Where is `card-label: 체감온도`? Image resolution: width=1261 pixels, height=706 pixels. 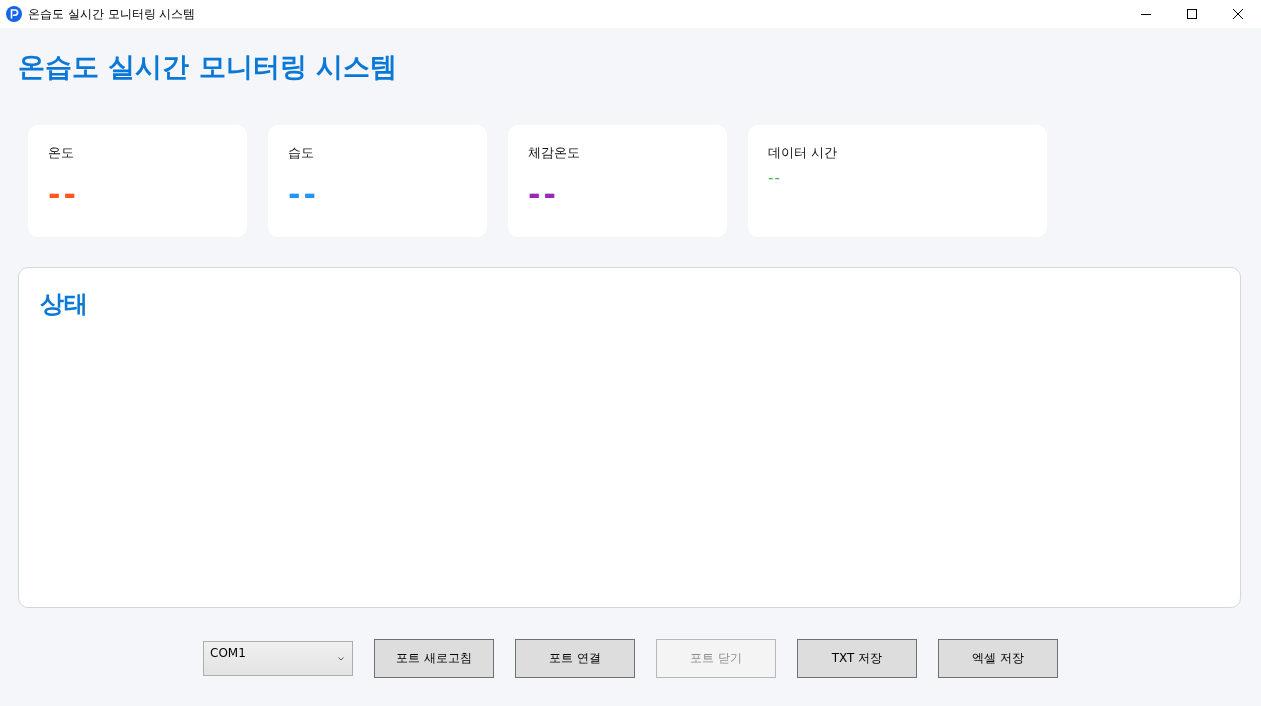
card-label: 체감온도 is located at coordinates (554, 153).